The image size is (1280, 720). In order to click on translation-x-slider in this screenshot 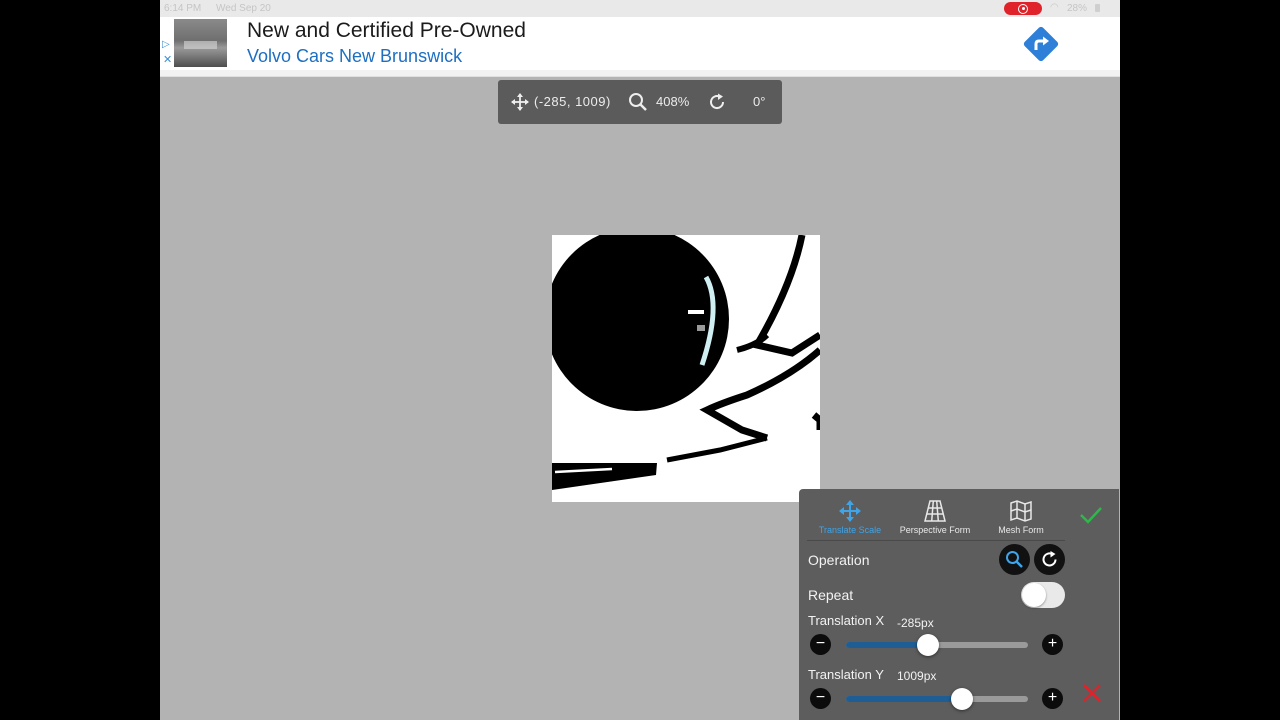, I will do `click(937, 645)`.